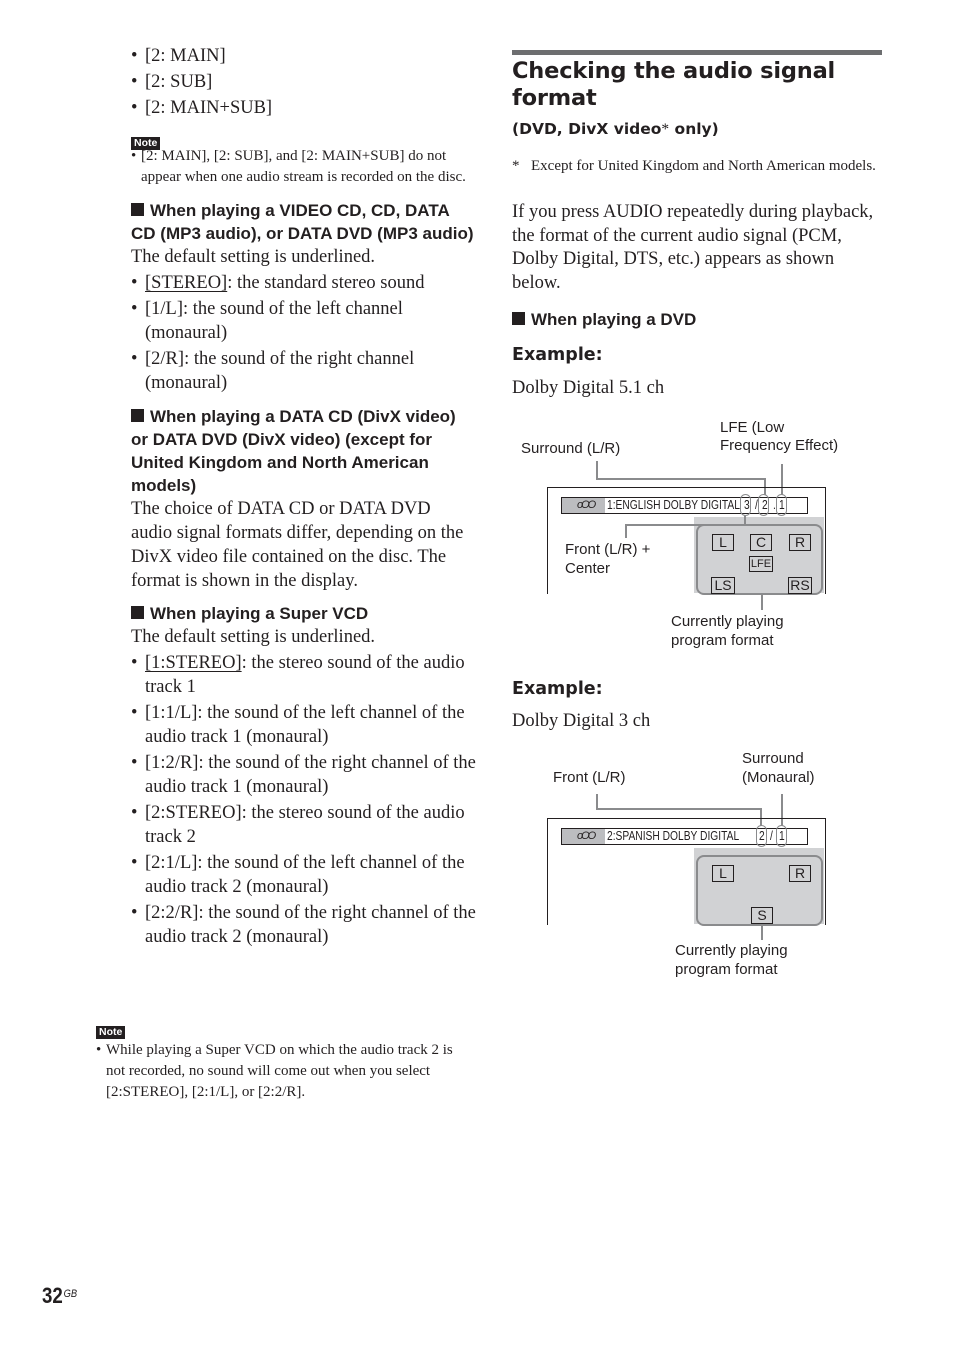 This screenshot has width=954, height=1352. Describe the element at coordinates (303, 283) in the screenshot. I see `list-item: [STEREO]: the standard stereo sound` at that location.